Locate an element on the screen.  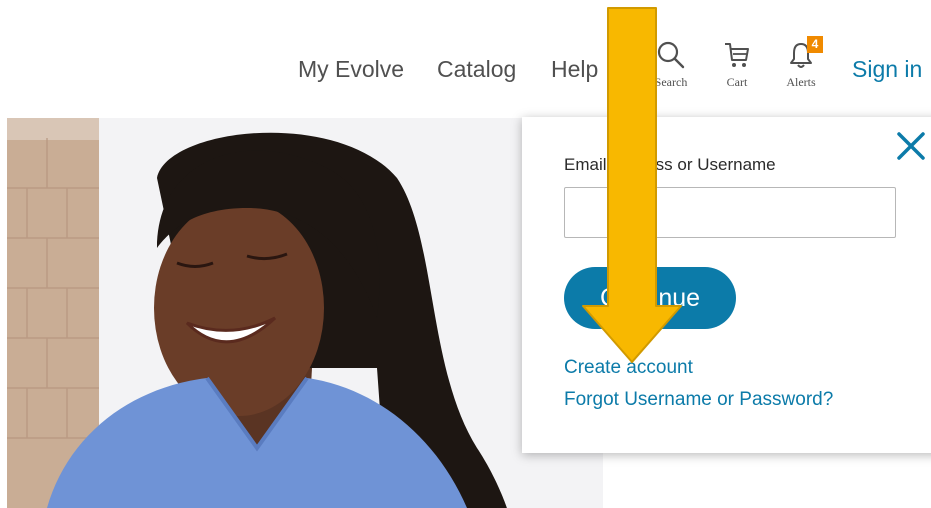
nav-cart-button: Cart is located at coordinates (737, 72).